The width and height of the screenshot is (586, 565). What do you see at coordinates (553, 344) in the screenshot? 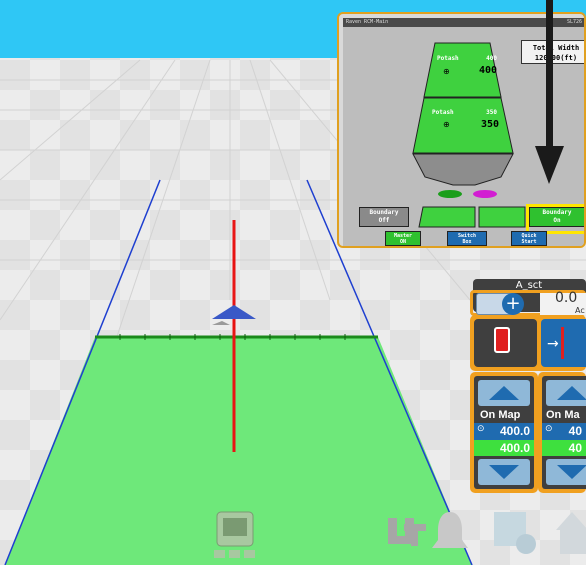
I see `arrow-right-icon: →` at bounding box center [553, 344].